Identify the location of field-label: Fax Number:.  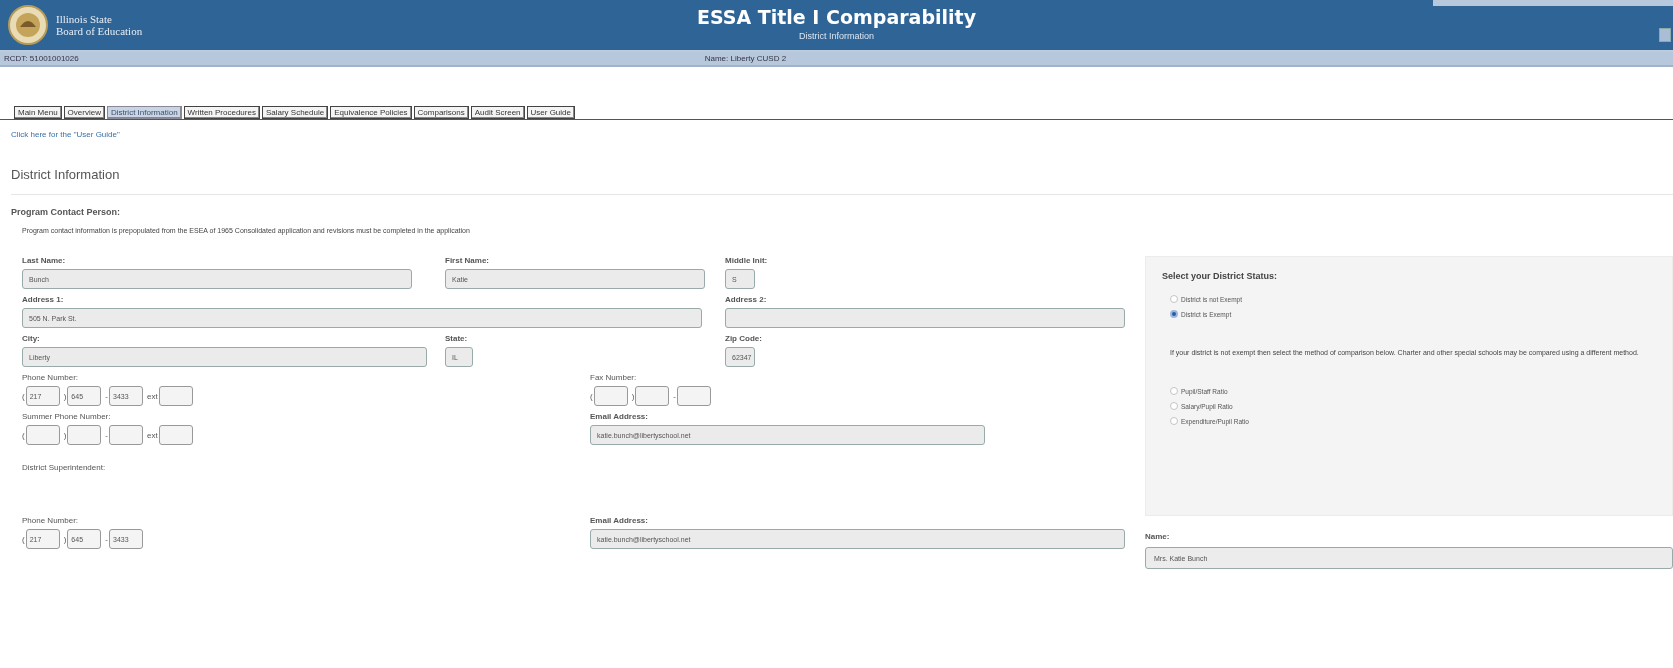
(614, 377).